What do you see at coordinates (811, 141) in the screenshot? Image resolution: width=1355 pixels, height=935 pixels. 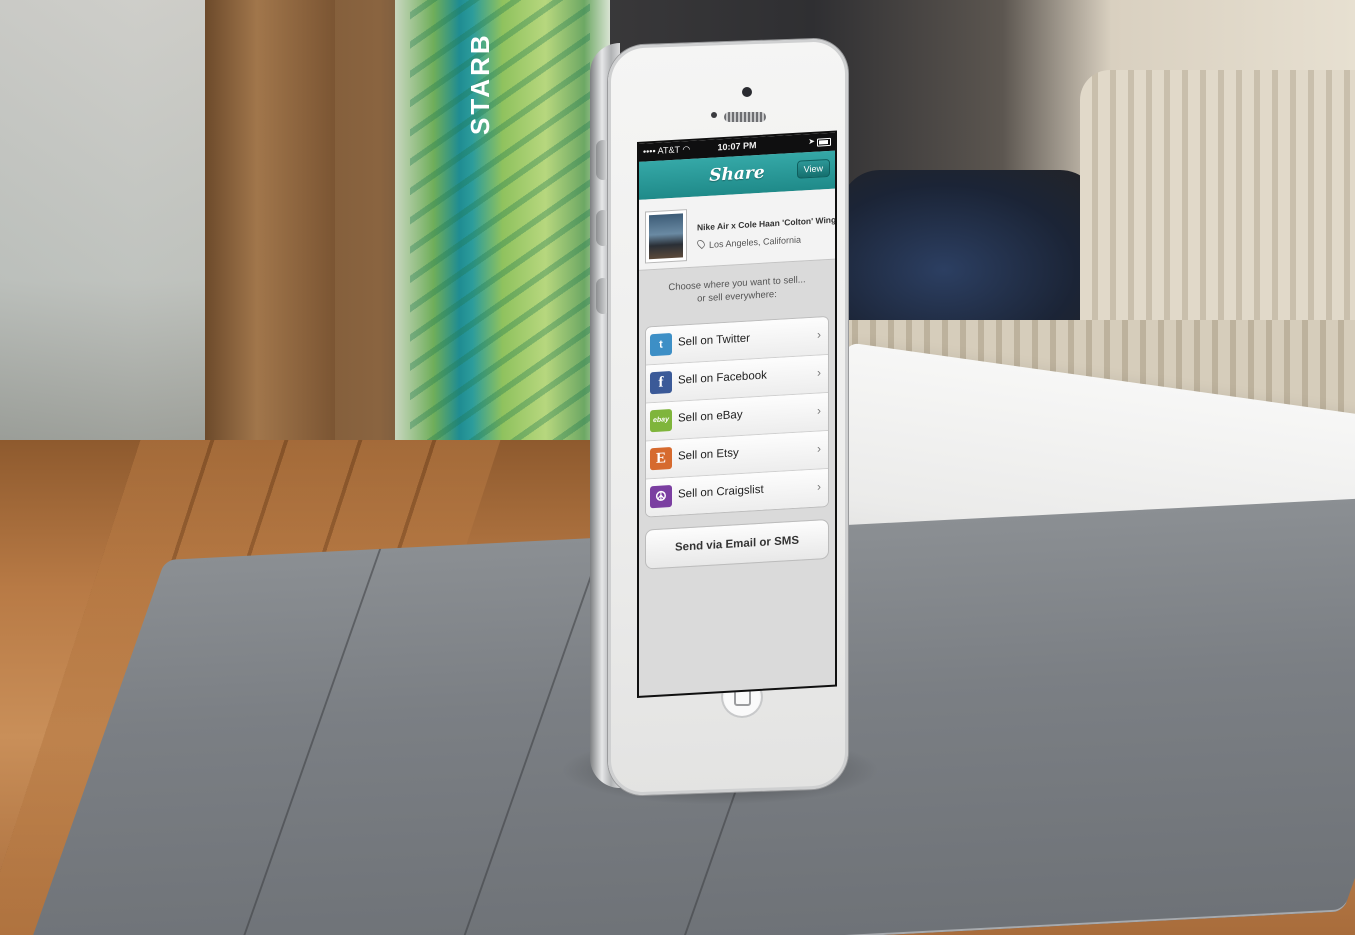 I see `location-arrow-icon: ➤` at bounding box center [811, 141].